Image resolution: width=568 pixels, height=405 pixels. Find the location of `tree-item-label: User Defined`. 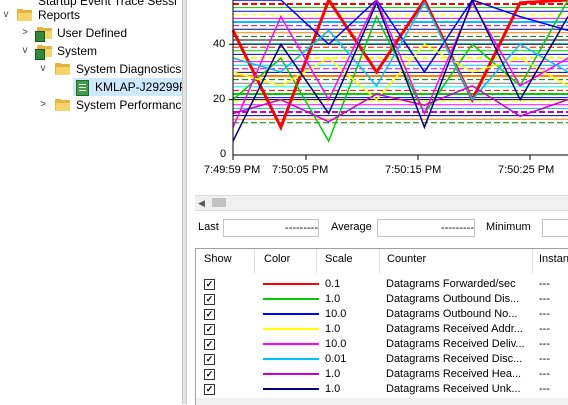

tree-item-label: User Defined is located at coordinates (92, 33).